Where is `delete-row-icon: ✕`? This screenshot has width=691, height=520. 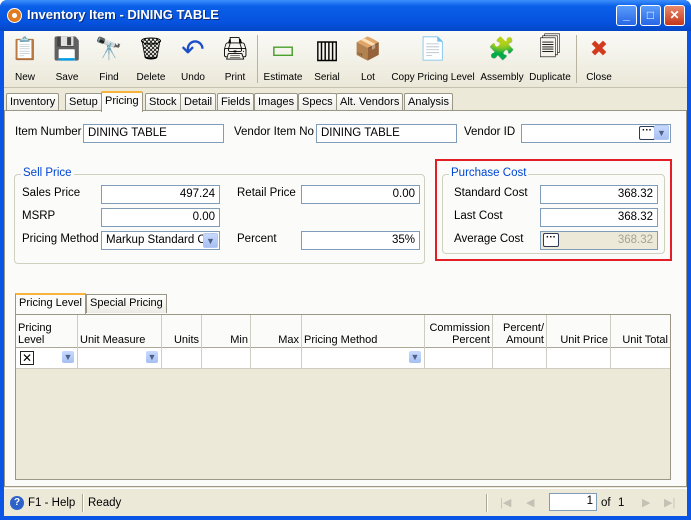 delete-row-icon: ✕ is located at coordinates (27, 358).